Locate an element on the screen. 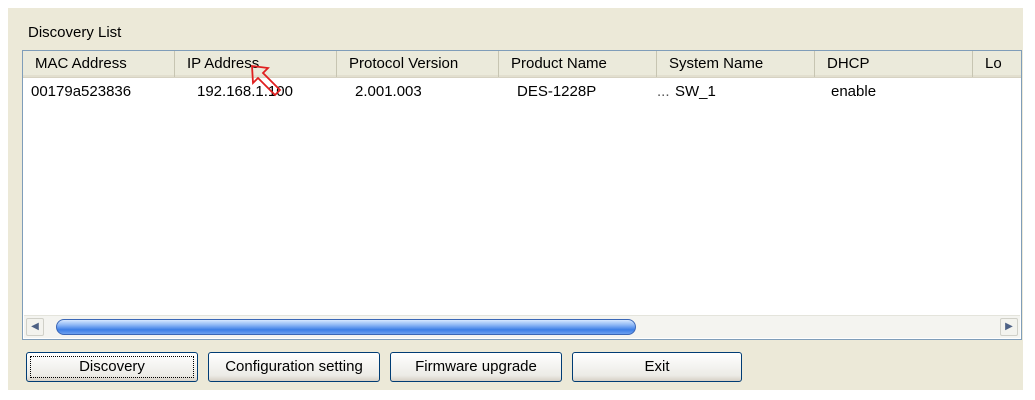 This screenshot has width=1035, height=400. configuration-setting-button: Configuration setting is located at coordinates (294, 367).